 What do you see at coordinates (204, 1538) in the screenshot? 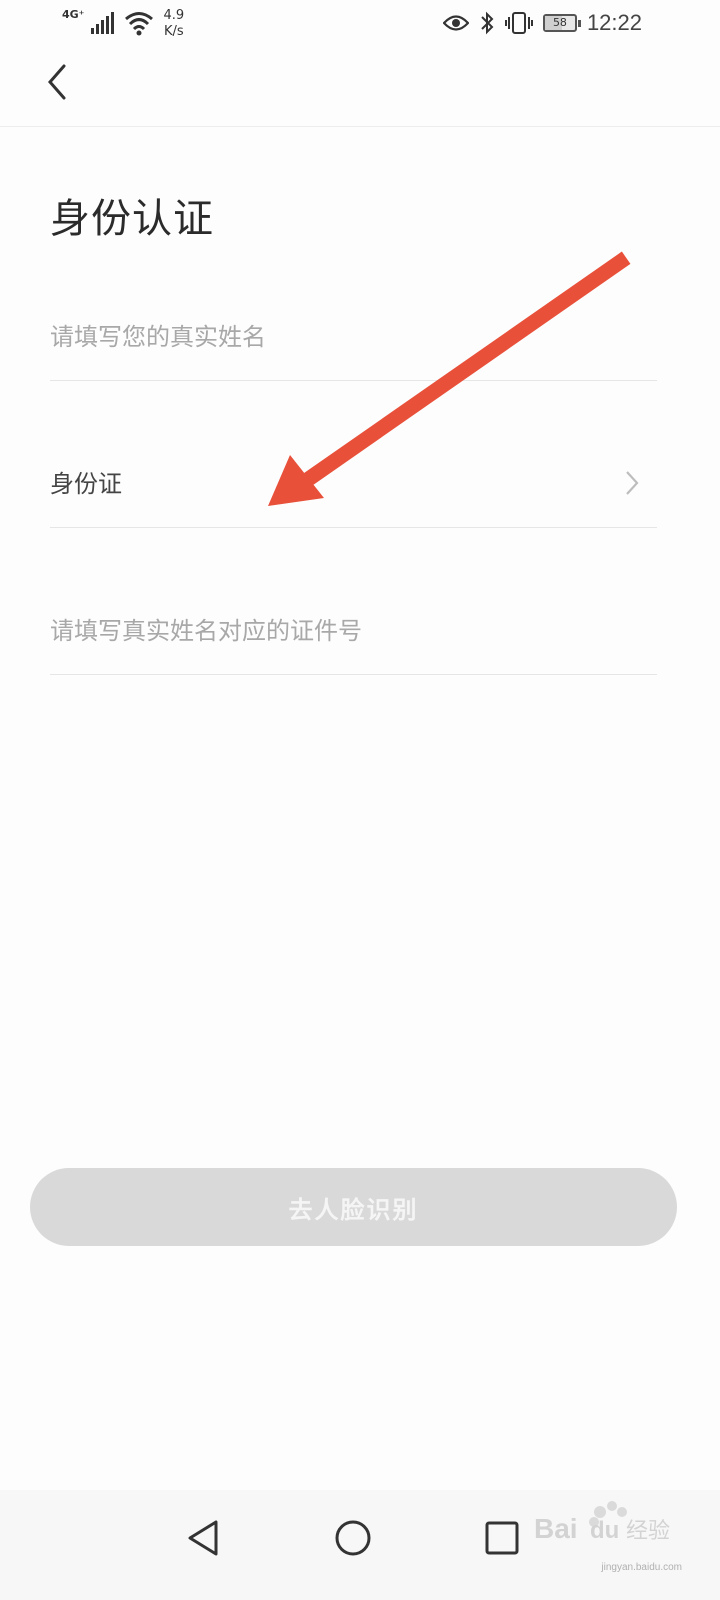
I see `triangle-back-icon` at bounding box center [204, 1538].